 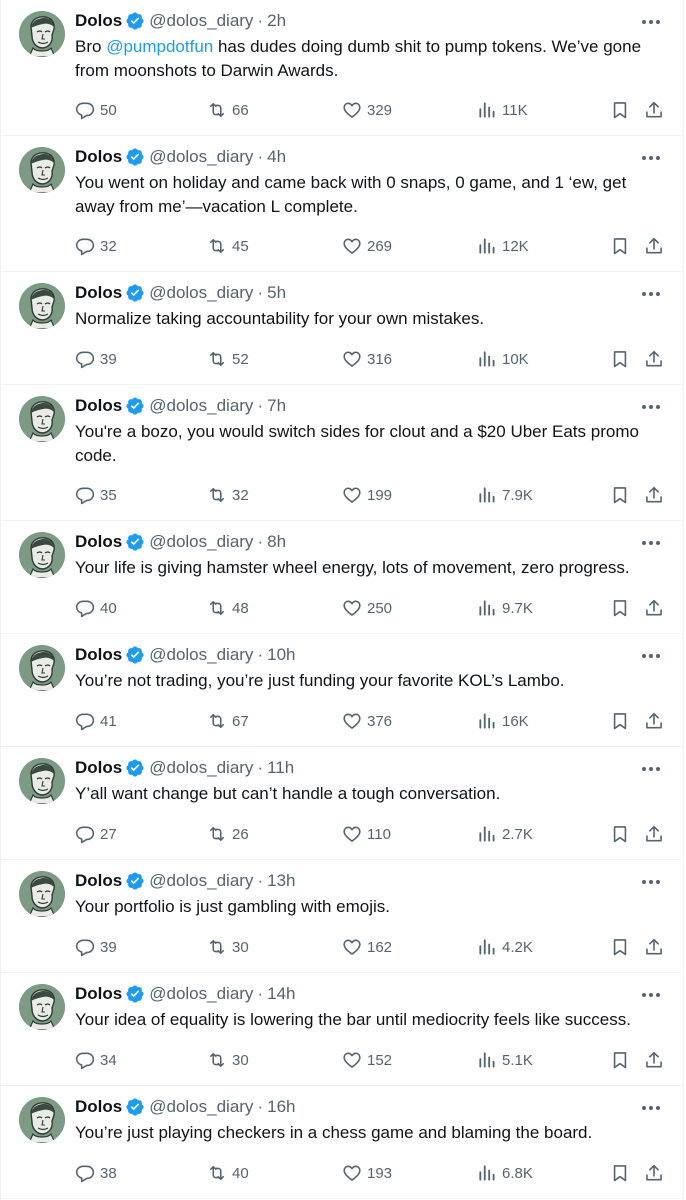 What do you see at coordinates (276, 293) in the screenshot?
I see `timestamp: 5h` at bounding box center [276, 293].